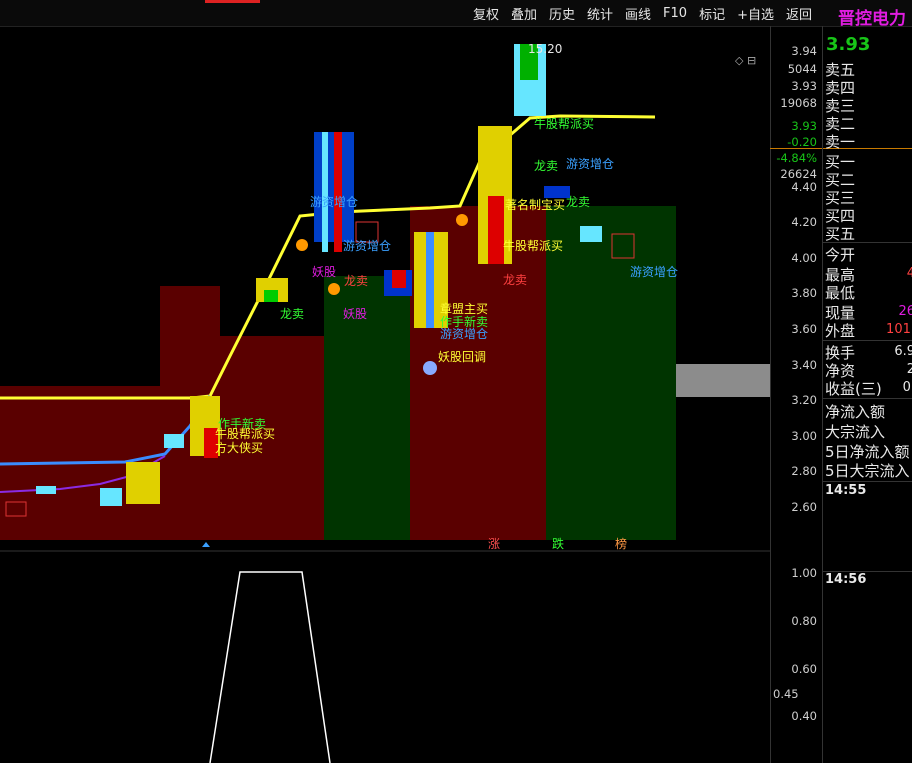 Image resolution: width=912 pixels, height=763 pixels. Describe the element at coordinates (802, 142) in the screenshot. I see `book-val: -0.20` at that location.